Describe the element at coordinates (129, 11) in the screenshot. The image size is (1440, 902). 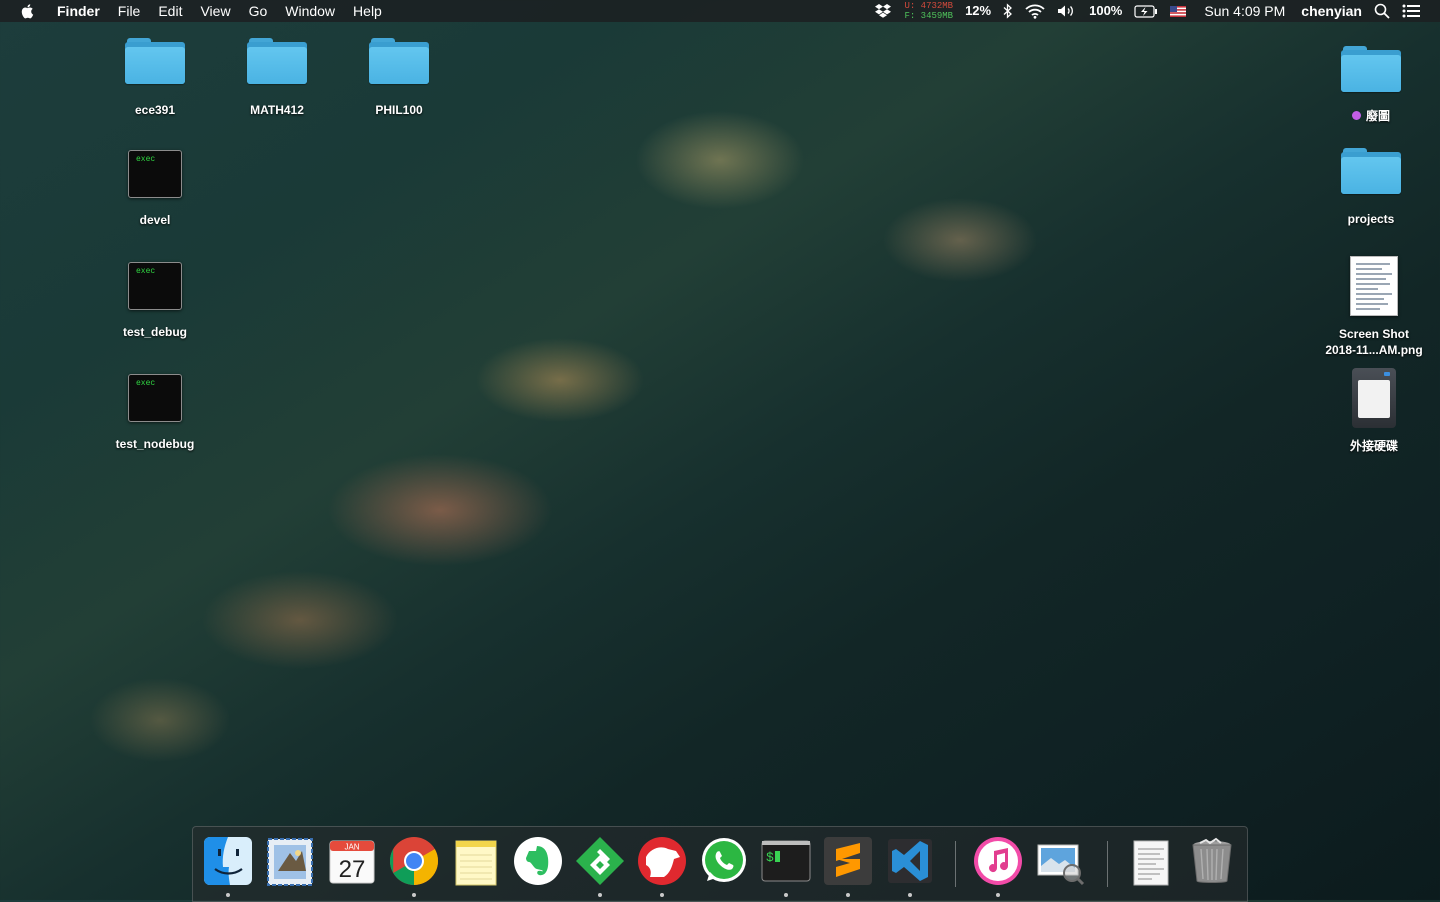
I see `menu-file: File` at that location.